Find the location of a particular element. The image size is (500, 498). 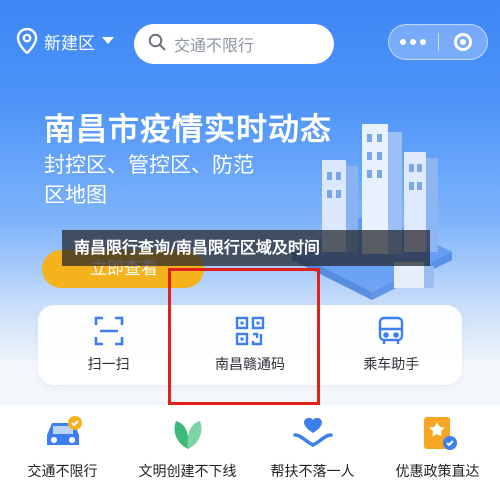

more-dots-icon is located at coordinates (413, 42).